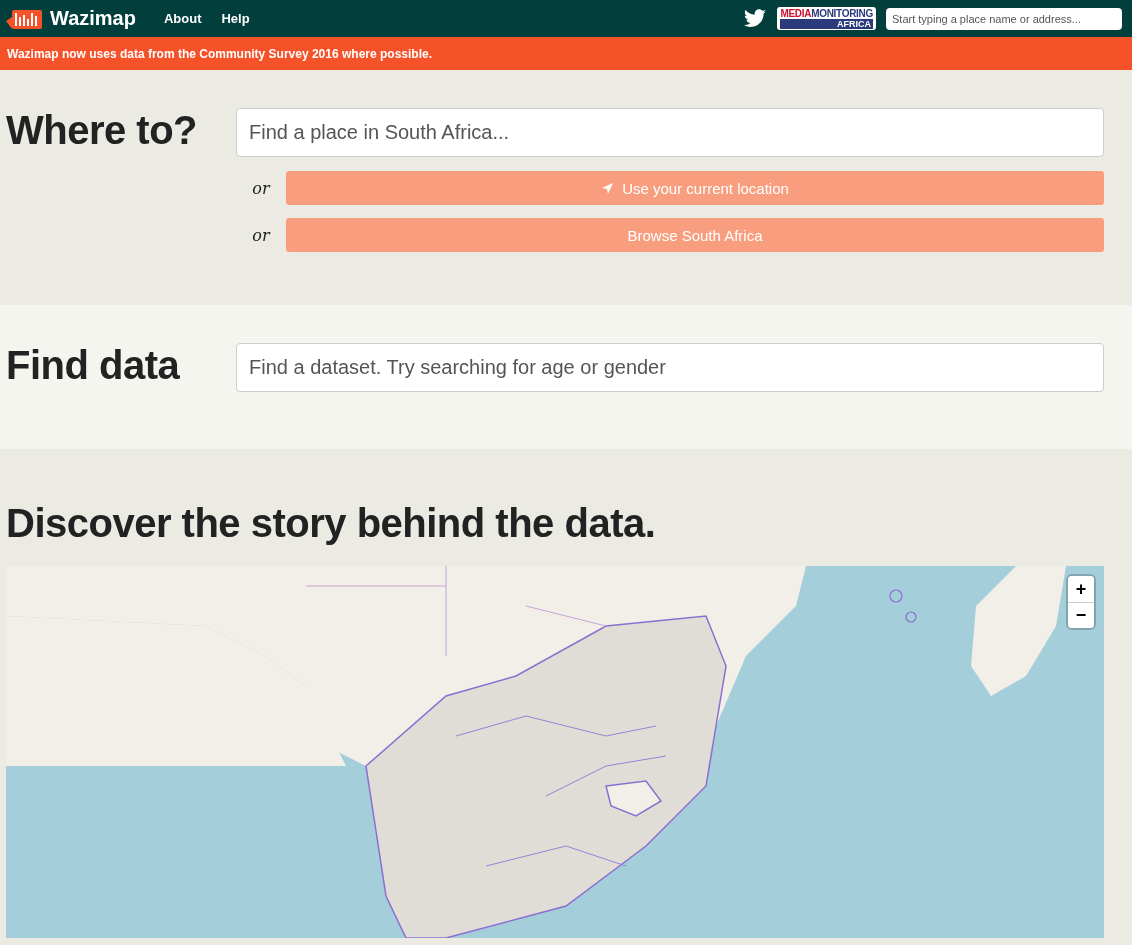 This screenshot has height=945, width=1132. I want to click on nav-link: About, so click(182, 18).